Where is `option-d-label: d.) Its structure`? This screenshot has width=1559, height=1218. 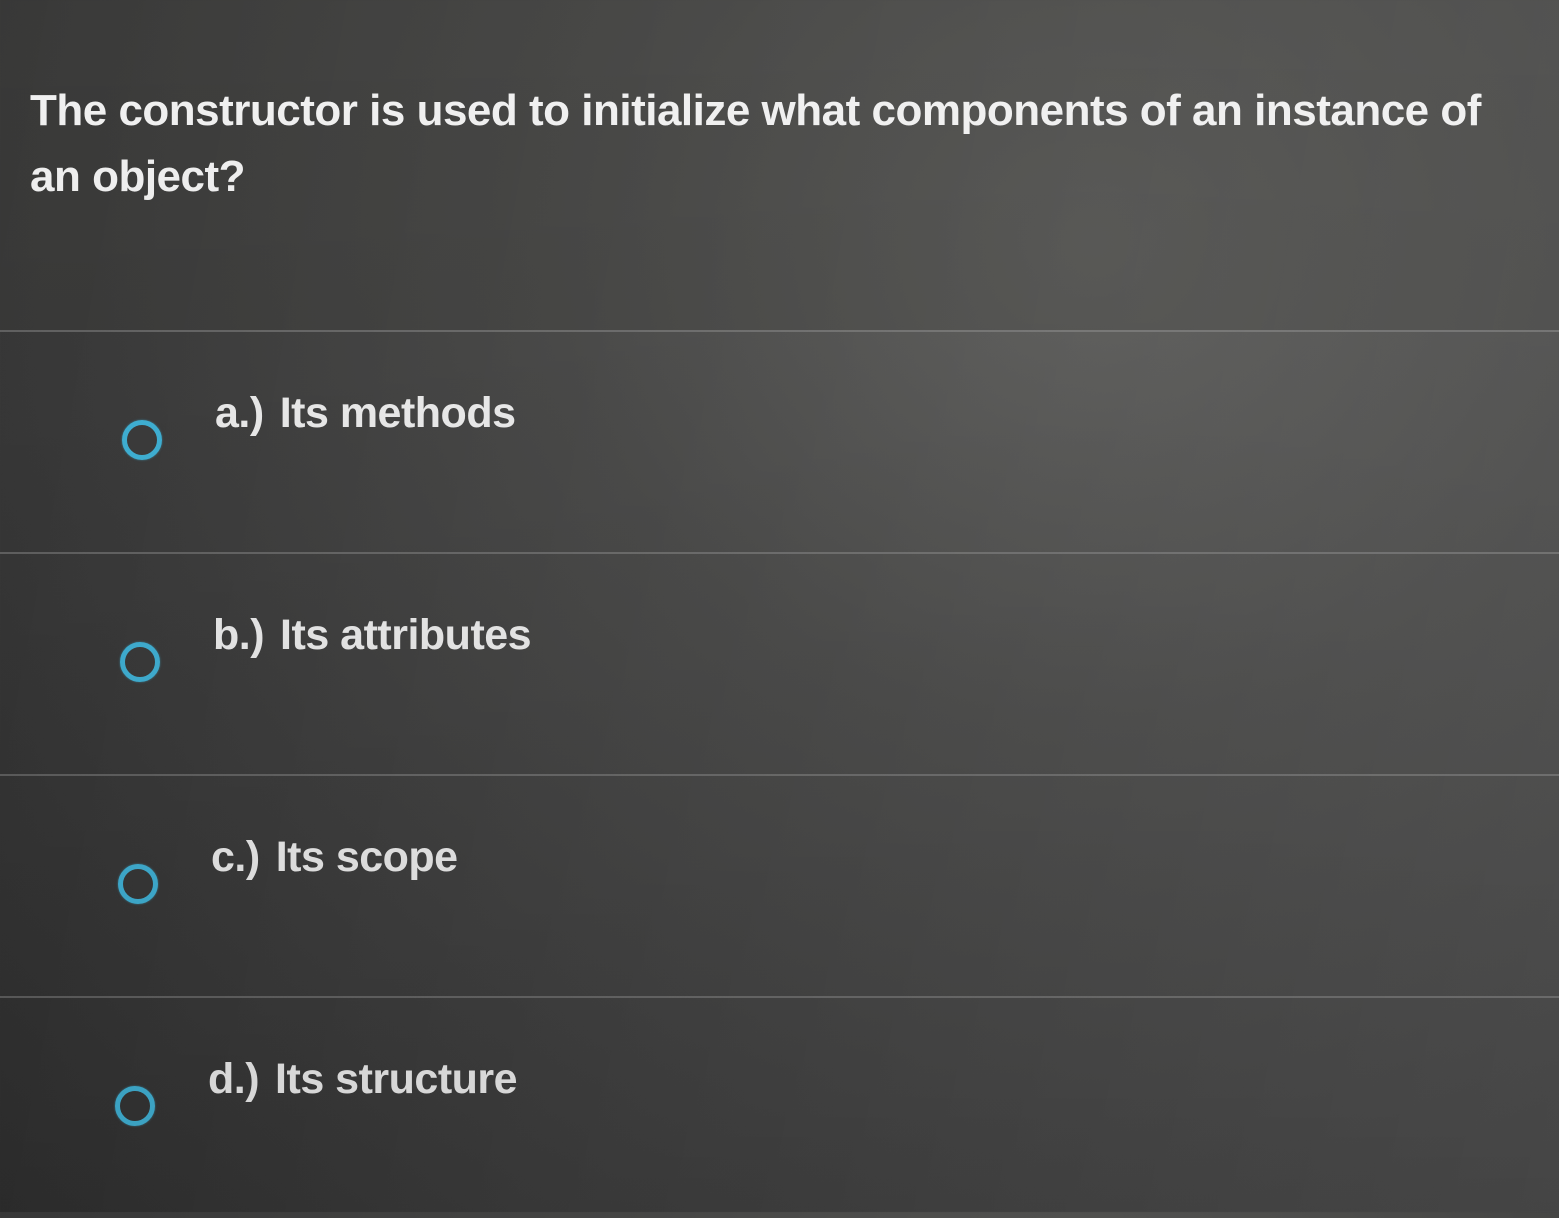 option-d-label: d.) Its structure is located at coordinates (363, 1079).